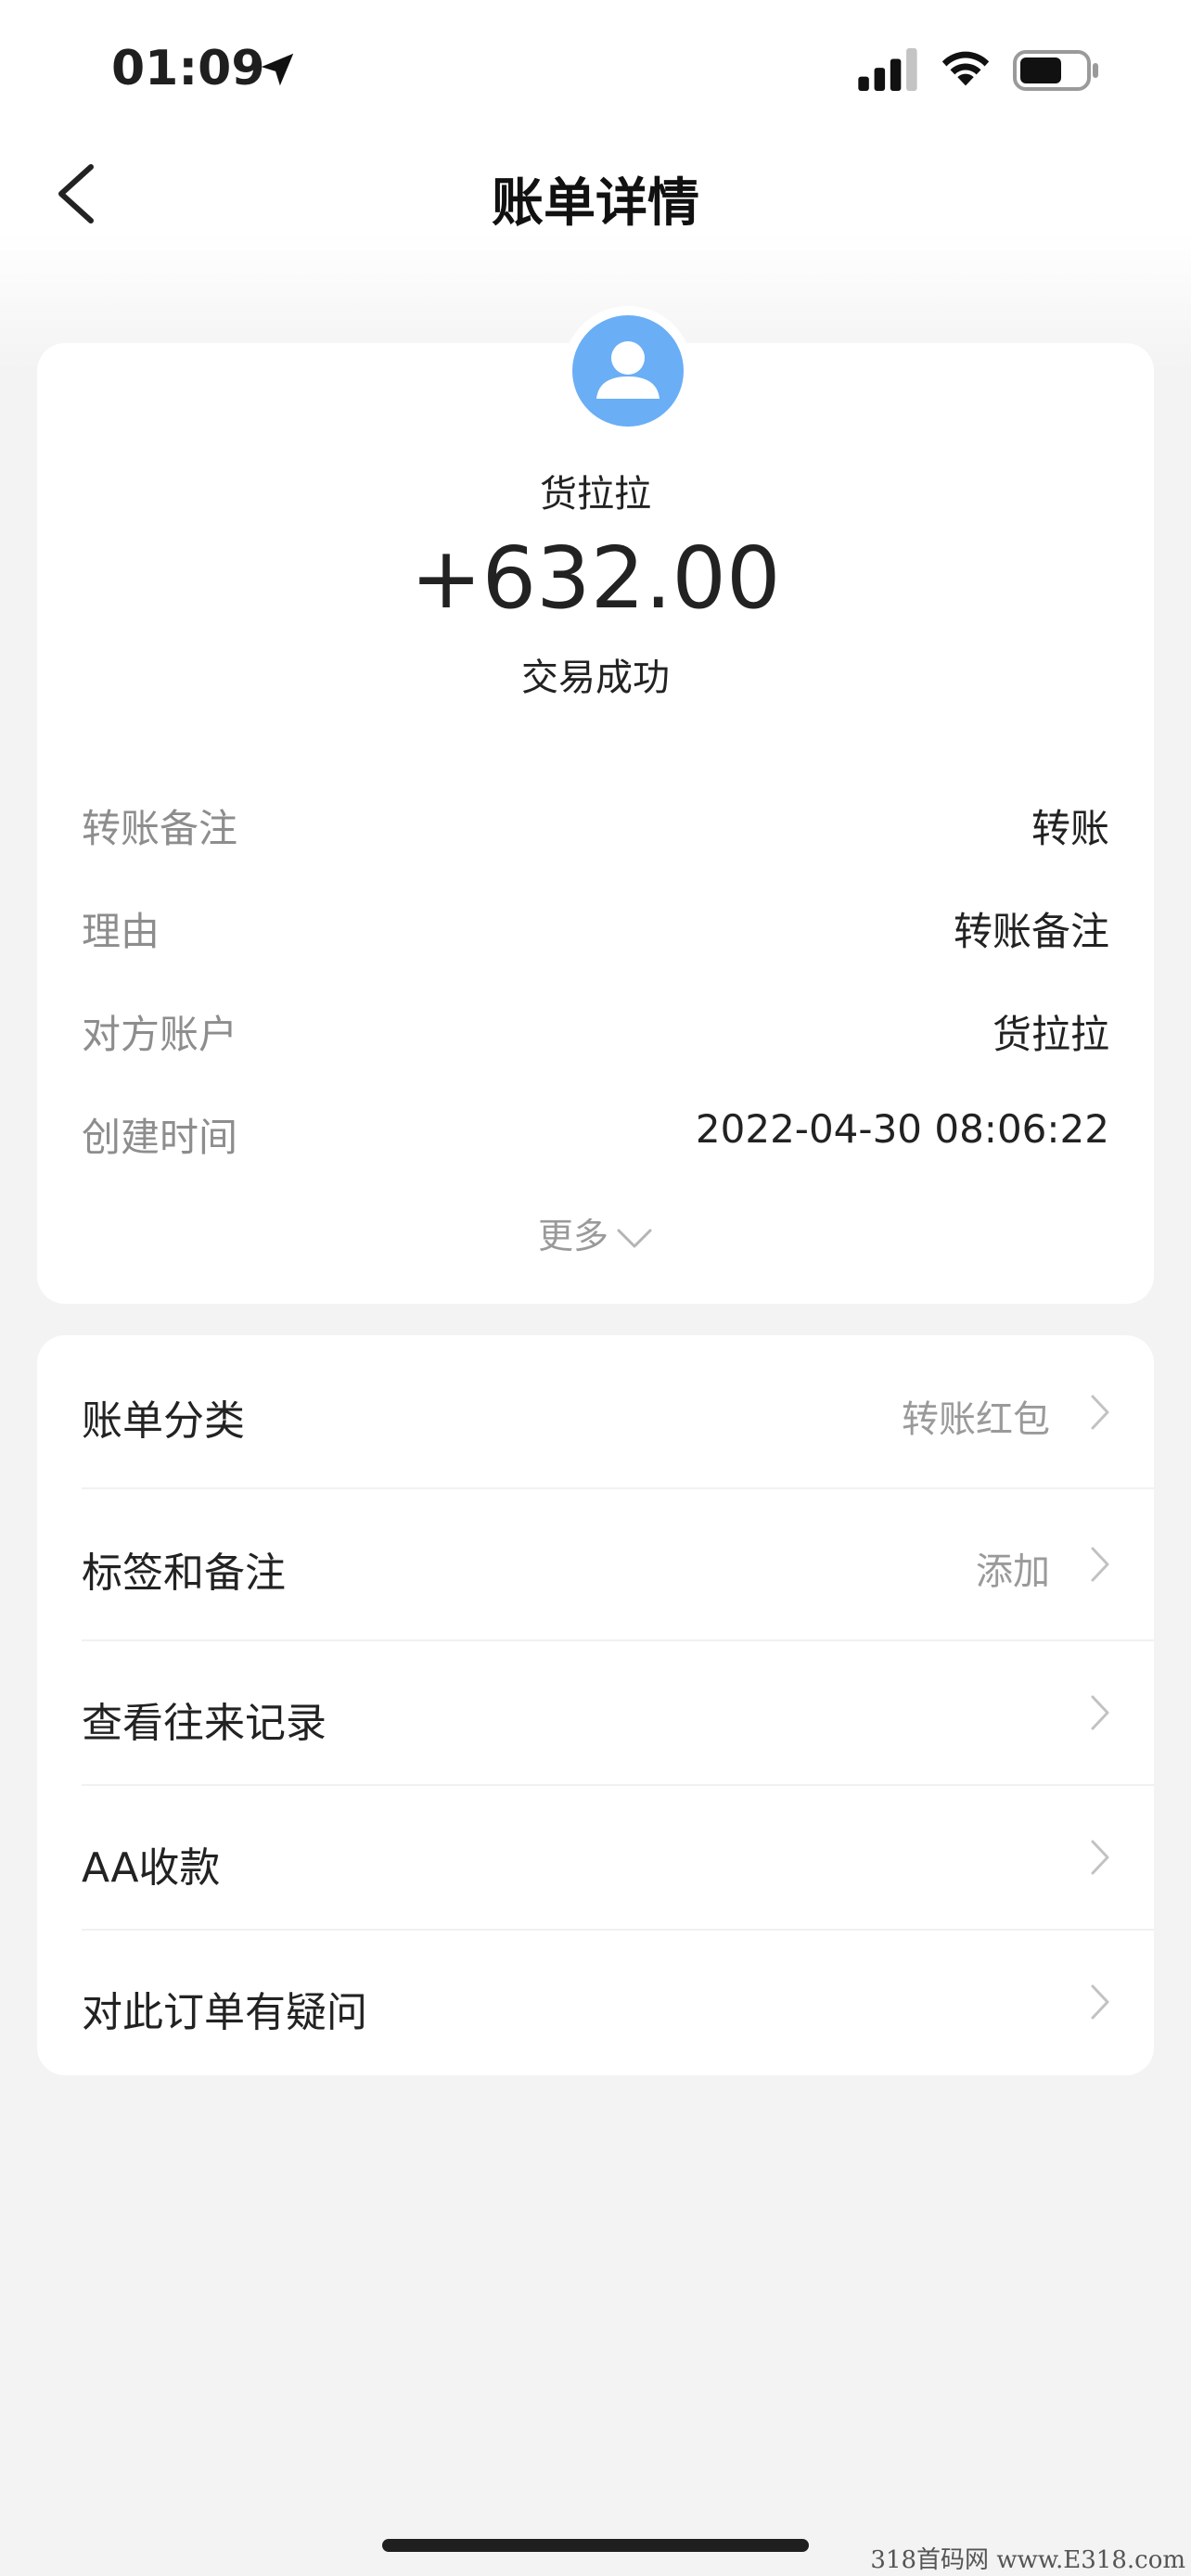  What do you see at coordinates (188, 68) in the screenshot?
I see `status-time: 01:09` at bounding box center [188, 68].